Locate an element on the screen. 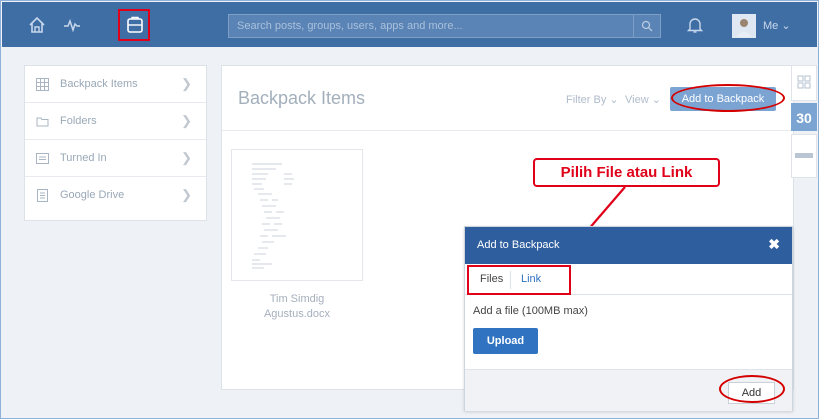  highlight-backpack-icon is located at coordinates (134, 25).